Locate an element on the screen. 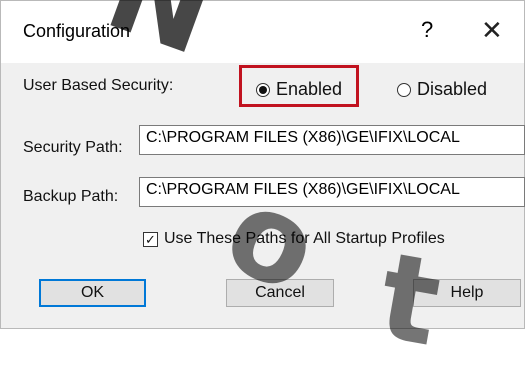 This screenshot has height=374, width=525. cancel-button: Cancel is located at coordinates (280, 293).